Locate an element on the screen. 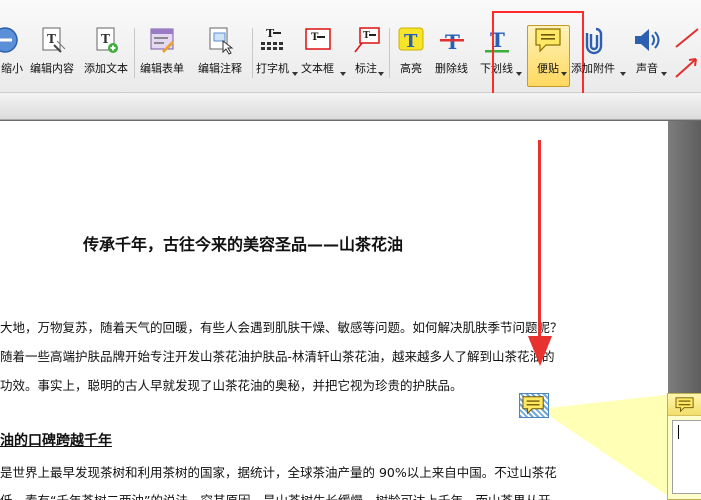  sound-label: 声音 is located at coordinates (647, 68).